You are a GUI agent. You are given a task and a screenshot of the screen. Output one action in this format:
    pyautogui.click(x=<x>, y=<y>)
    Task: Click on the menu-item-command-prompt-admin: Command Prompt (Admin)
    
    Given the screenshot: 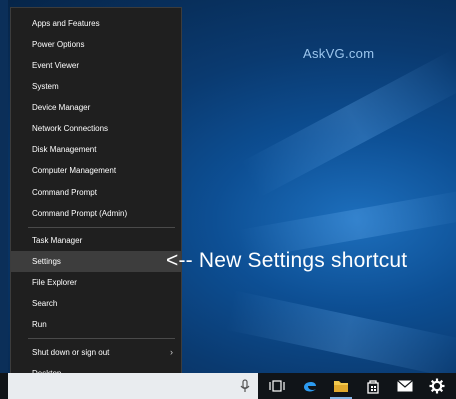 What is the action you would take?
    pyautogui.click(x=96, y=213)
    